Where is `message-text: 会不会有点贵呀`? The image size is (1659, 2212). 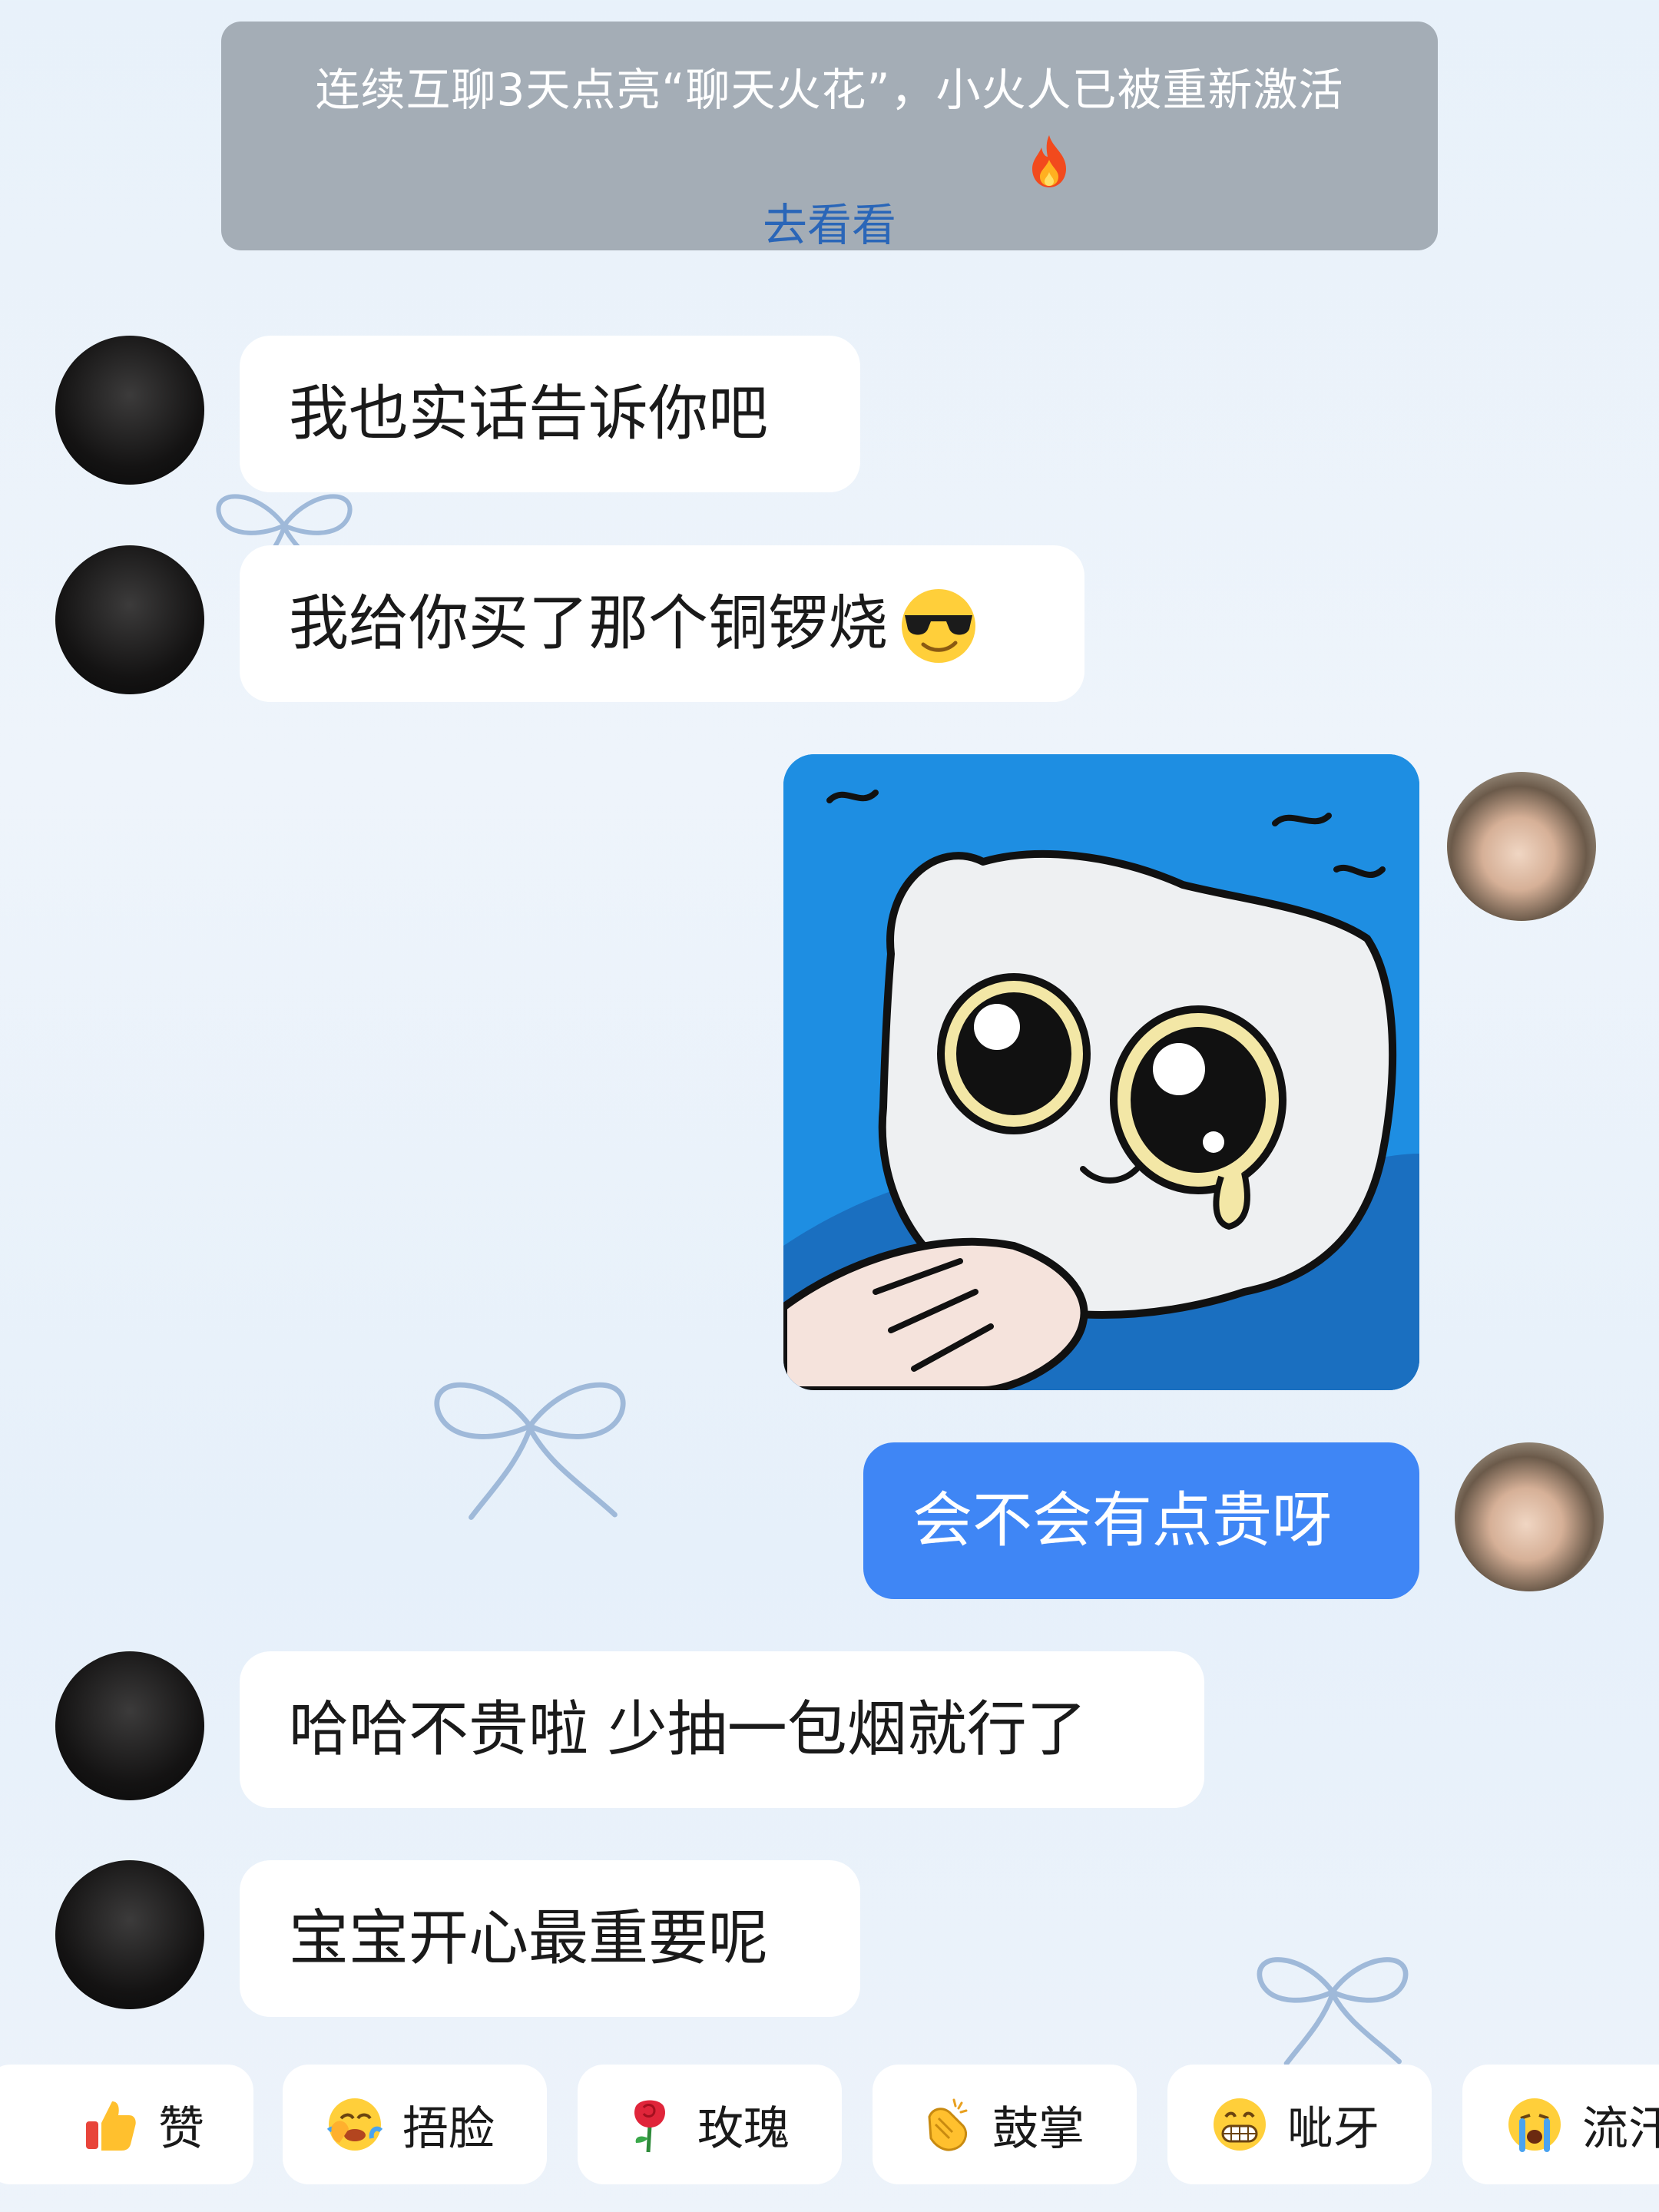
message-text: 会不会有点贵呀 is located at coordinates (1122, 1521).